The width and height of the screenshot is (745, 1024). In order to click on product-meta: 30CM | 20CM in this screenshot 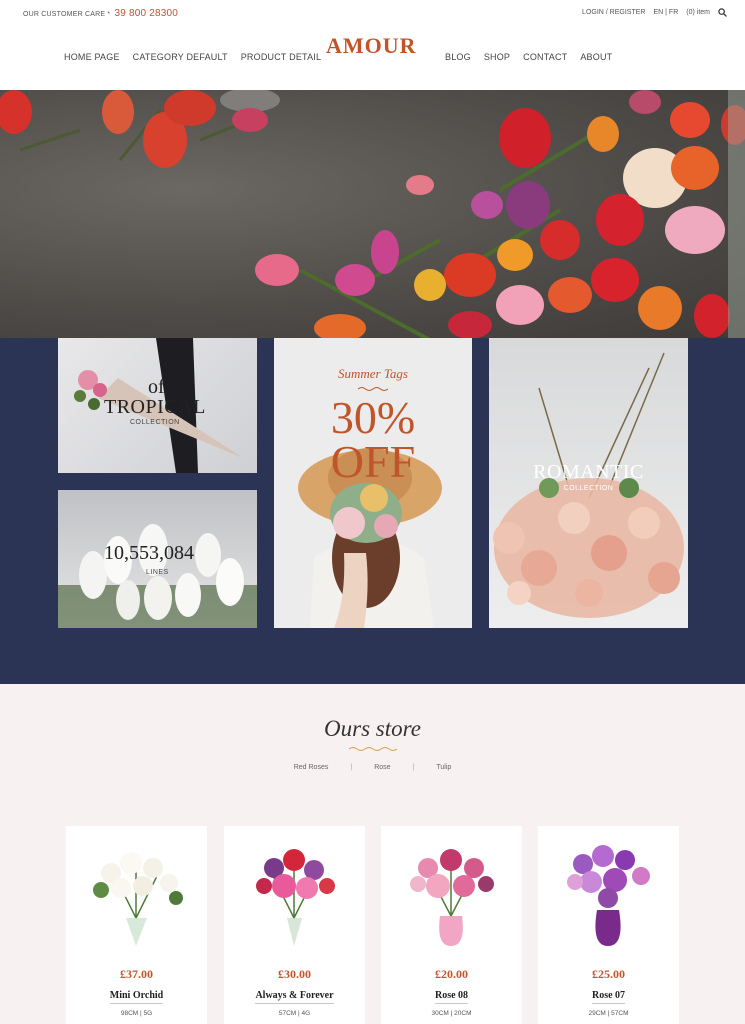, I will do `click(451, 1013)`.